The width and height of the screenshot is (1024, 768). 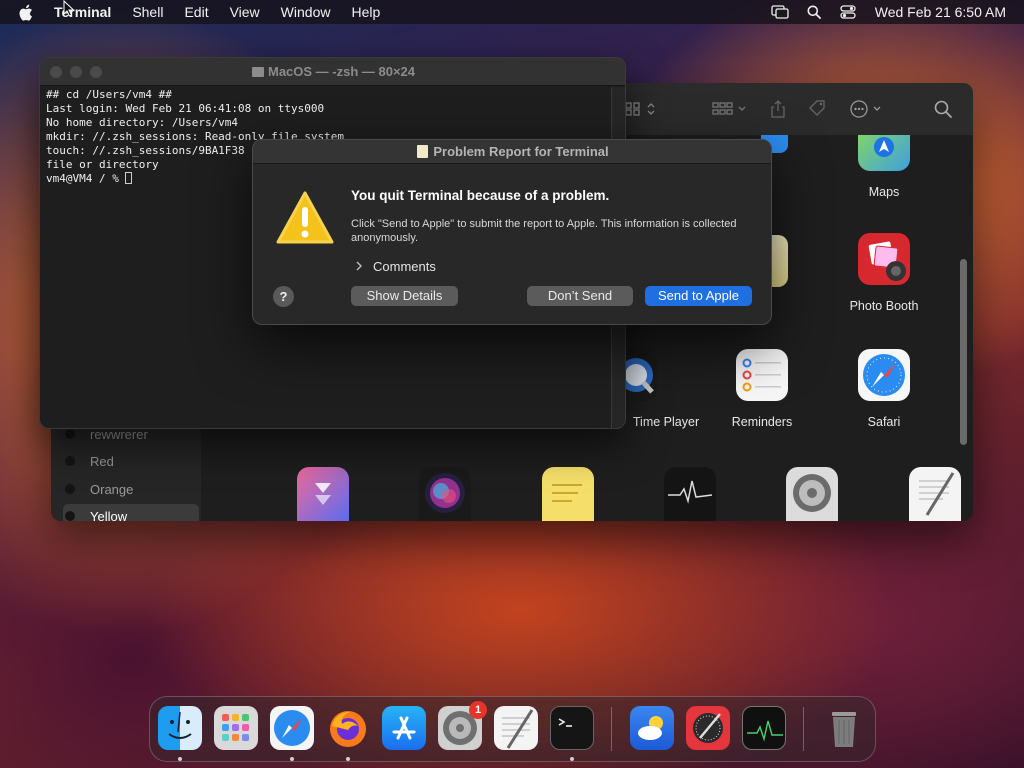 I want to click on menu-edit: Edit, so click(x=196, y=12).